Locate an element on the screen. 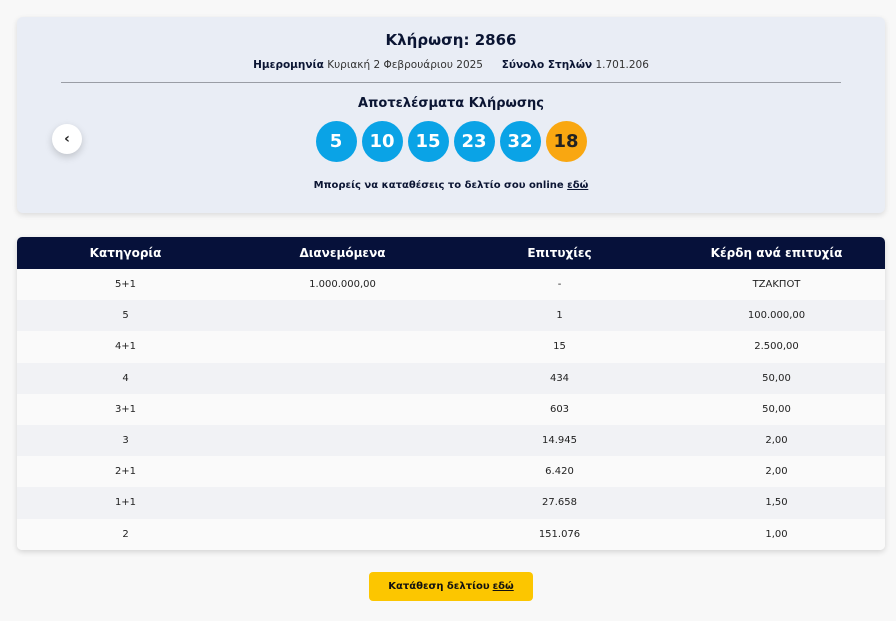  cell-winners: 603 is located at coordinates (559, 409).